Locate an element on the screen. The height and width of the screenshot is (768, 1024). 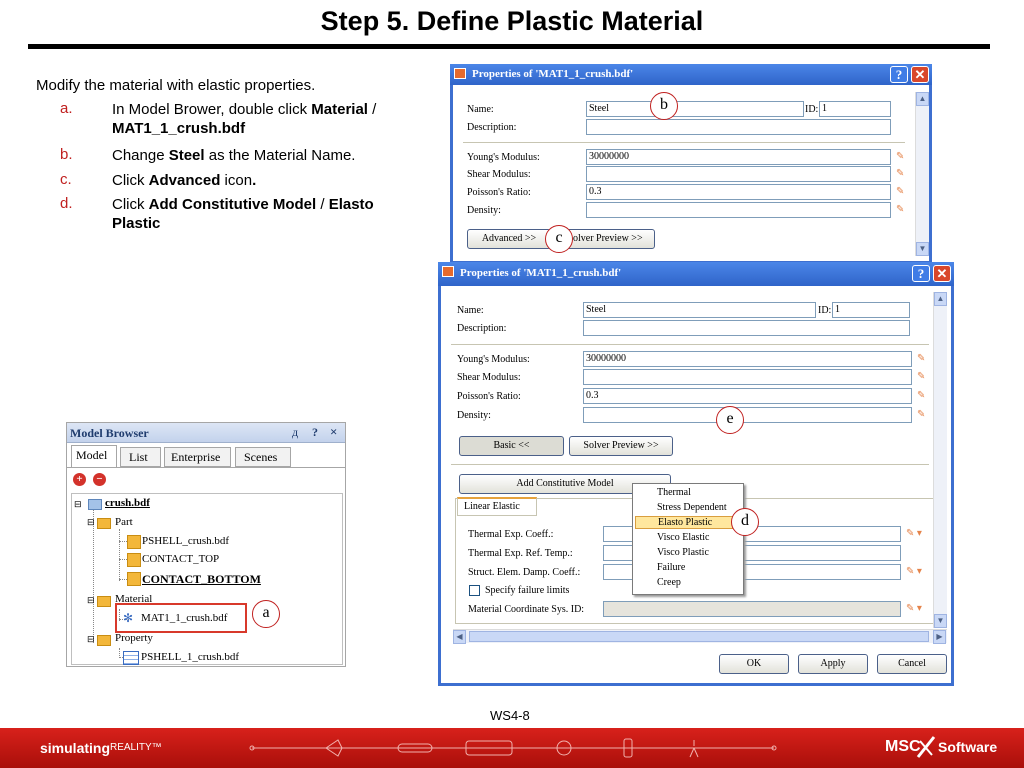
close-icon: × is located at coordinates (333, 432).